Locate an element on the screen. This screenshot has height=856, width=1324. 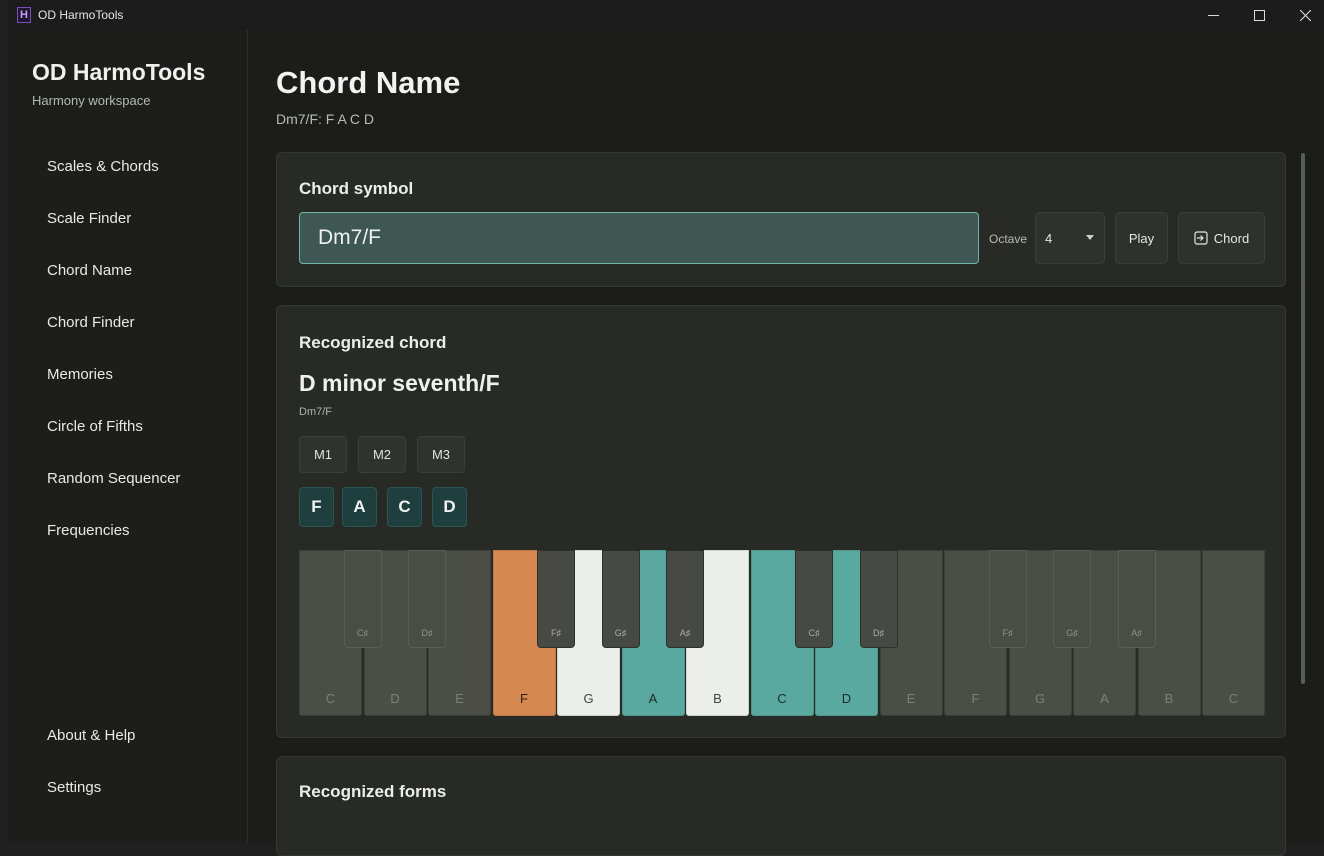
sidebar-item-chord-name: Chord Name is located at coordinates (89, 270).